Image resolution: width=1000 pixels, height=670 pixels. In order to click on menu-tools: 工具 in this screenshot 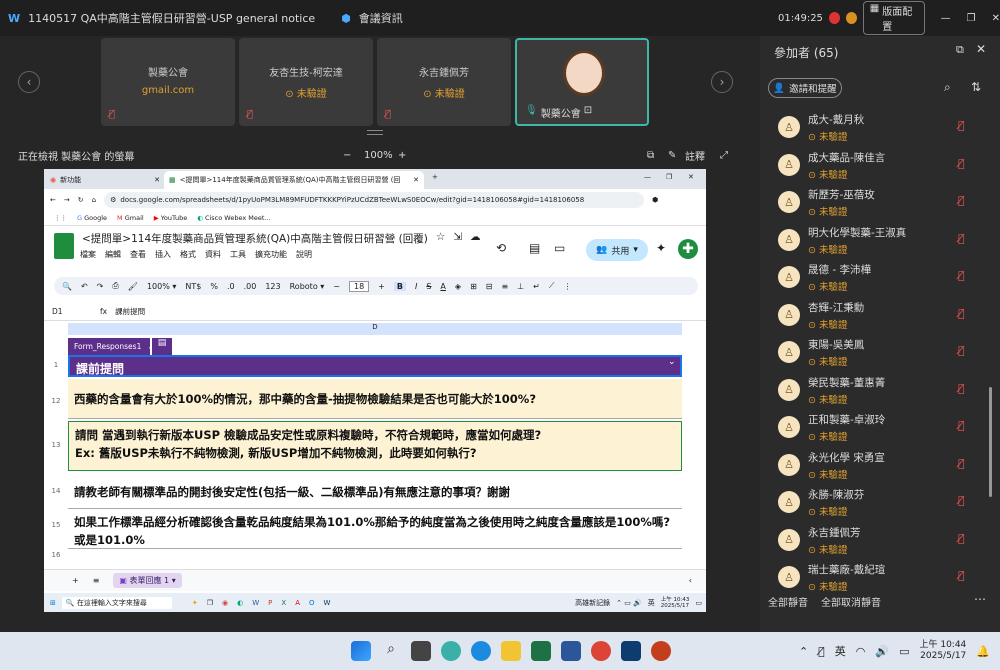, I will do `click(238, 254)`.